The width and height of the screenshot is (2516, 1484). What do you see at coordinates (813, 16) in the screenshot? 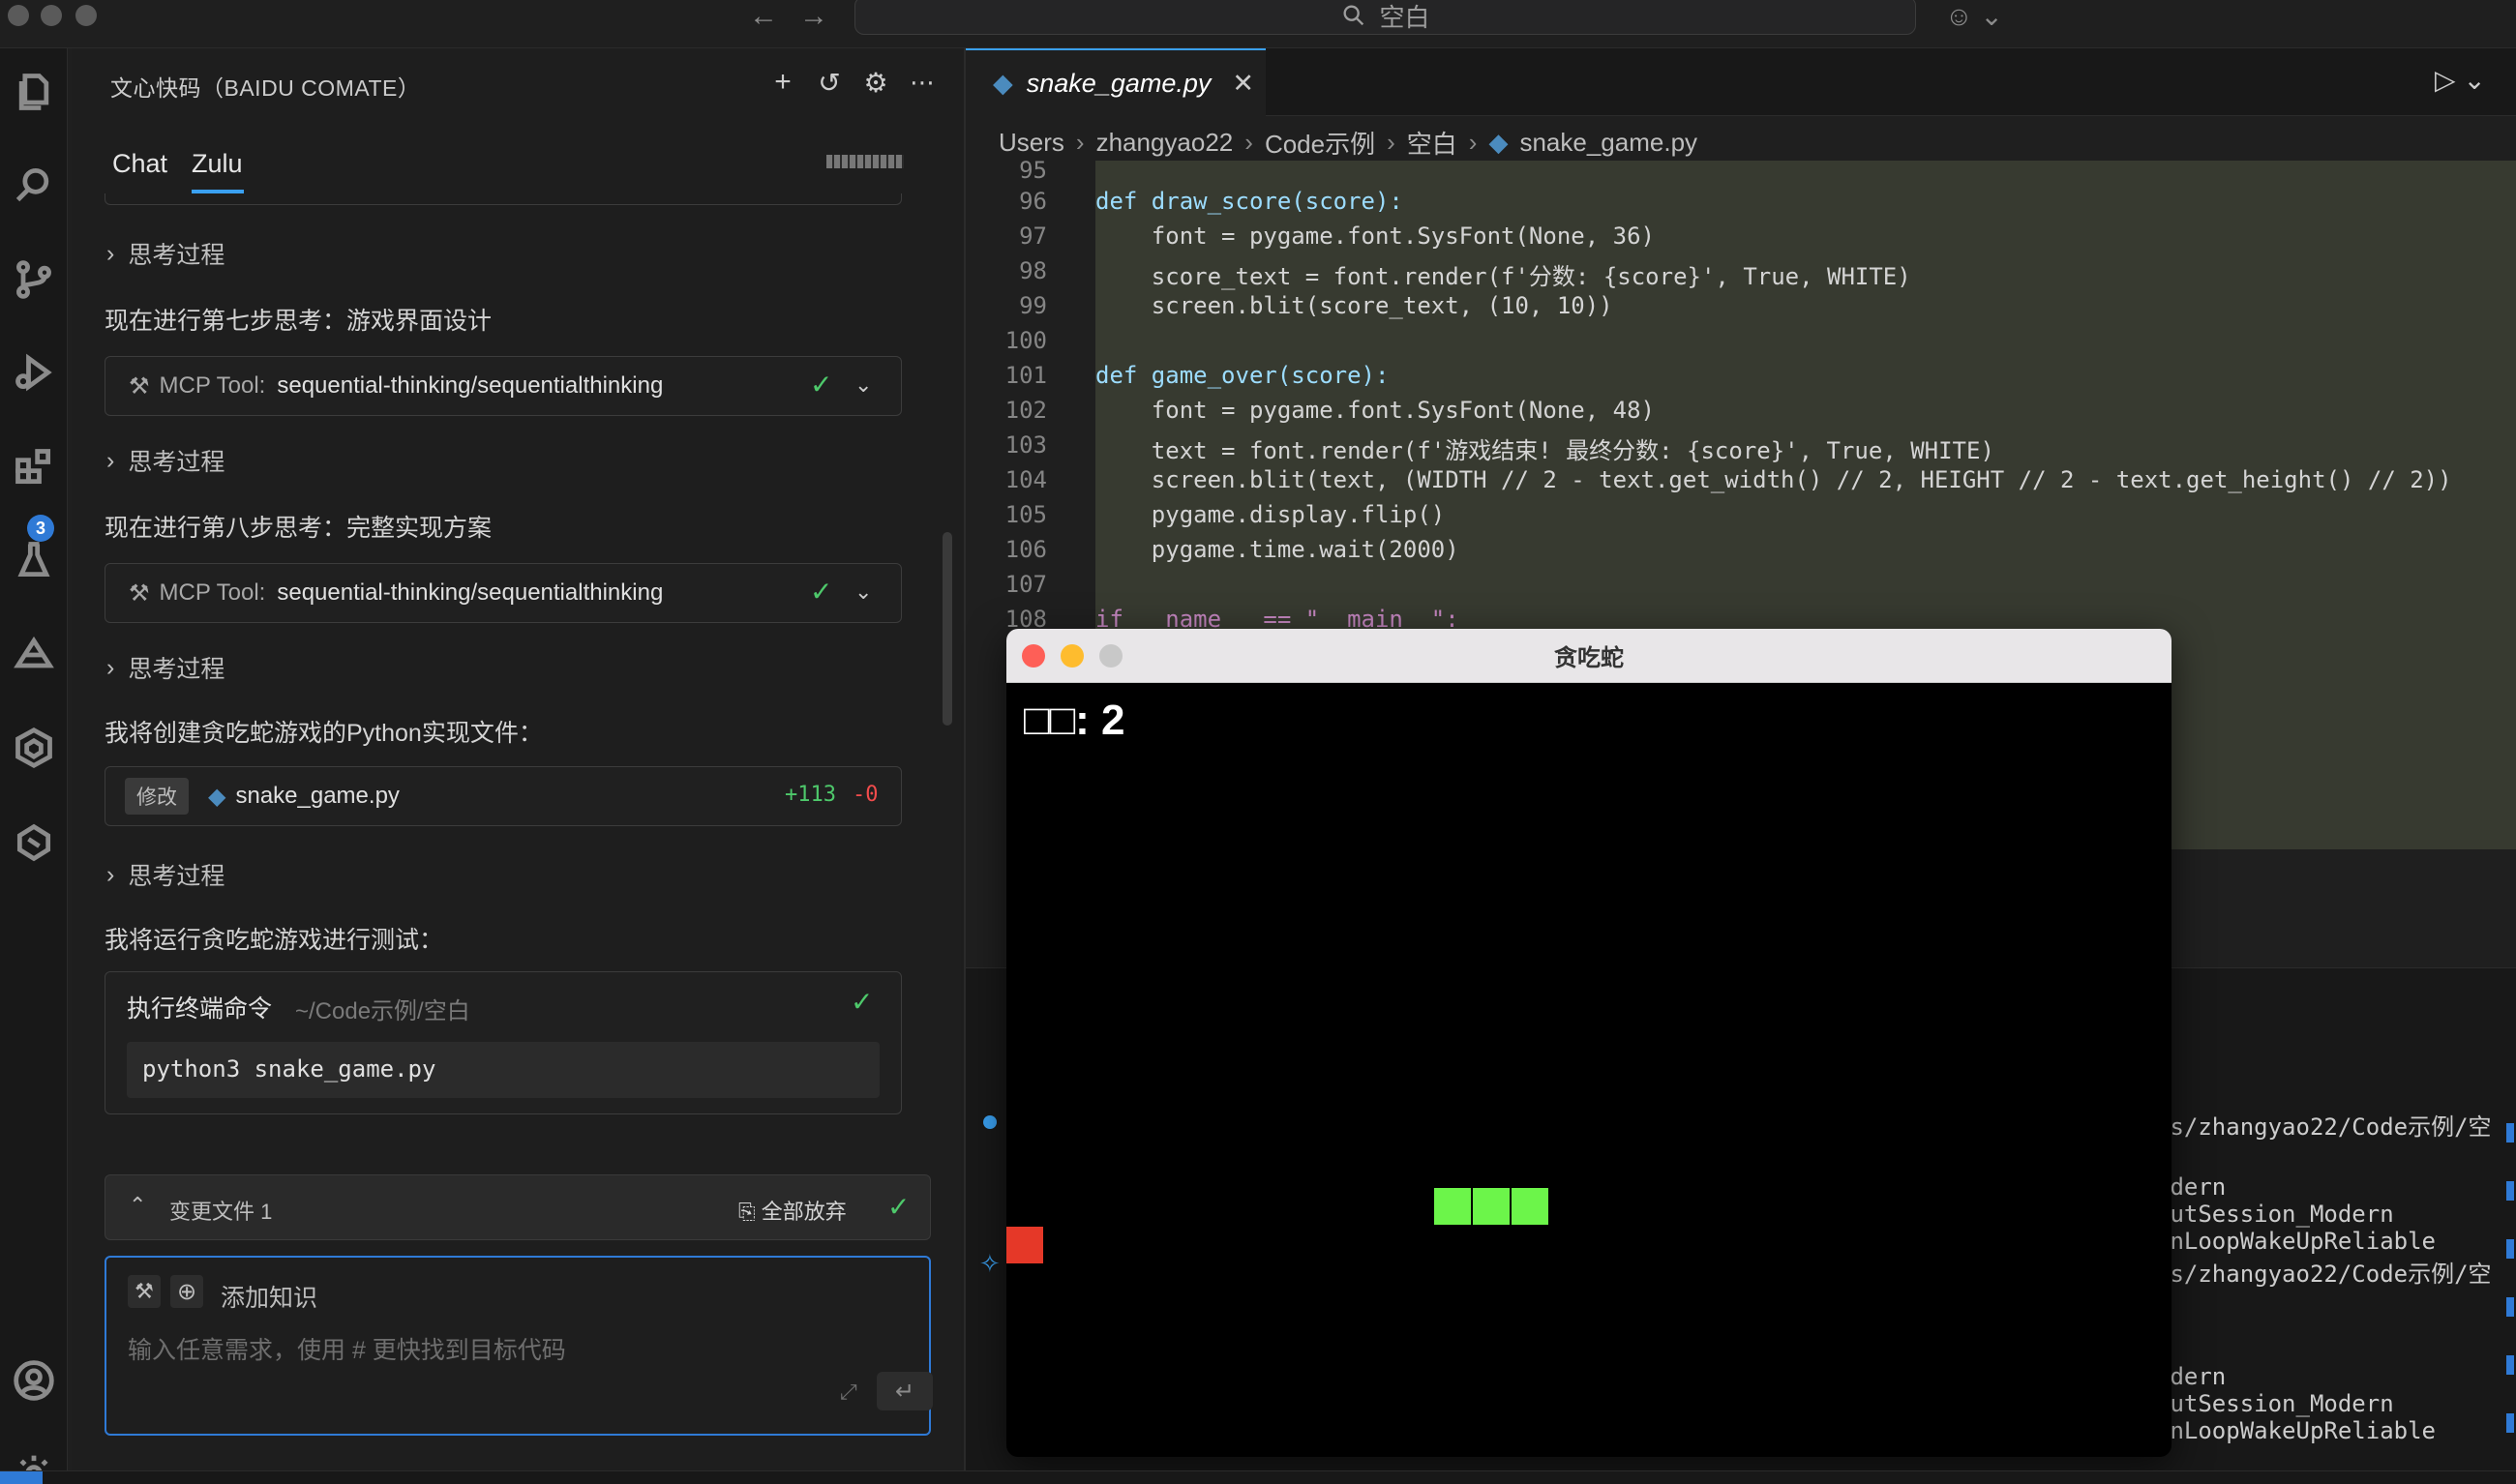
I see `forward-arrow-icon: →` at bounding box center [813, 16].